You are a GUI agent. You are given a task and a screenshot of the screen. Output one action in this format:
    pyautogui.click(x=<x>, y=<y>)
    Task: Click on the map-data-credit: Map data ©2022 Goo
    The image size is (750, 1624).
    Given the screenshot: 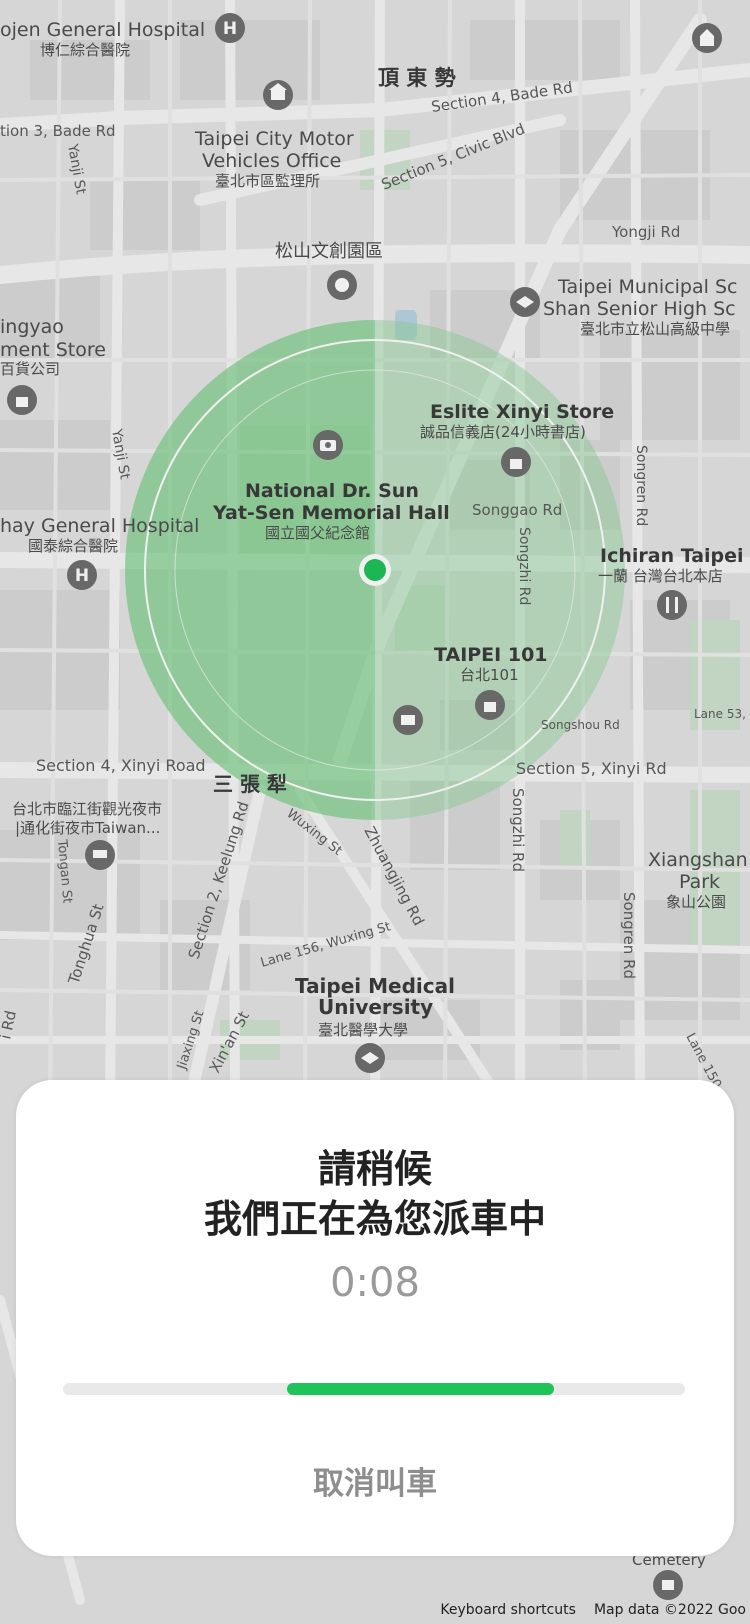 What is the action you would take?
    pyautogui.click(x=670, y=1610)
    